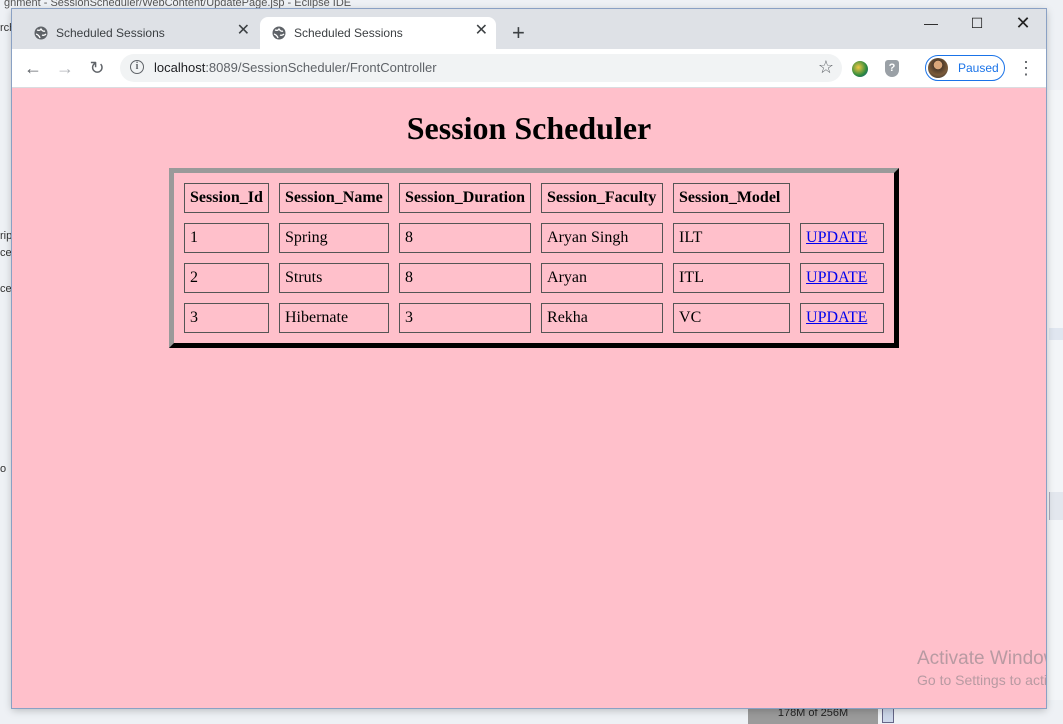  What do you see at coordinates (33, 68) in the screenshot?
I see `back-icon: ←` at bounding box center [33, 68].